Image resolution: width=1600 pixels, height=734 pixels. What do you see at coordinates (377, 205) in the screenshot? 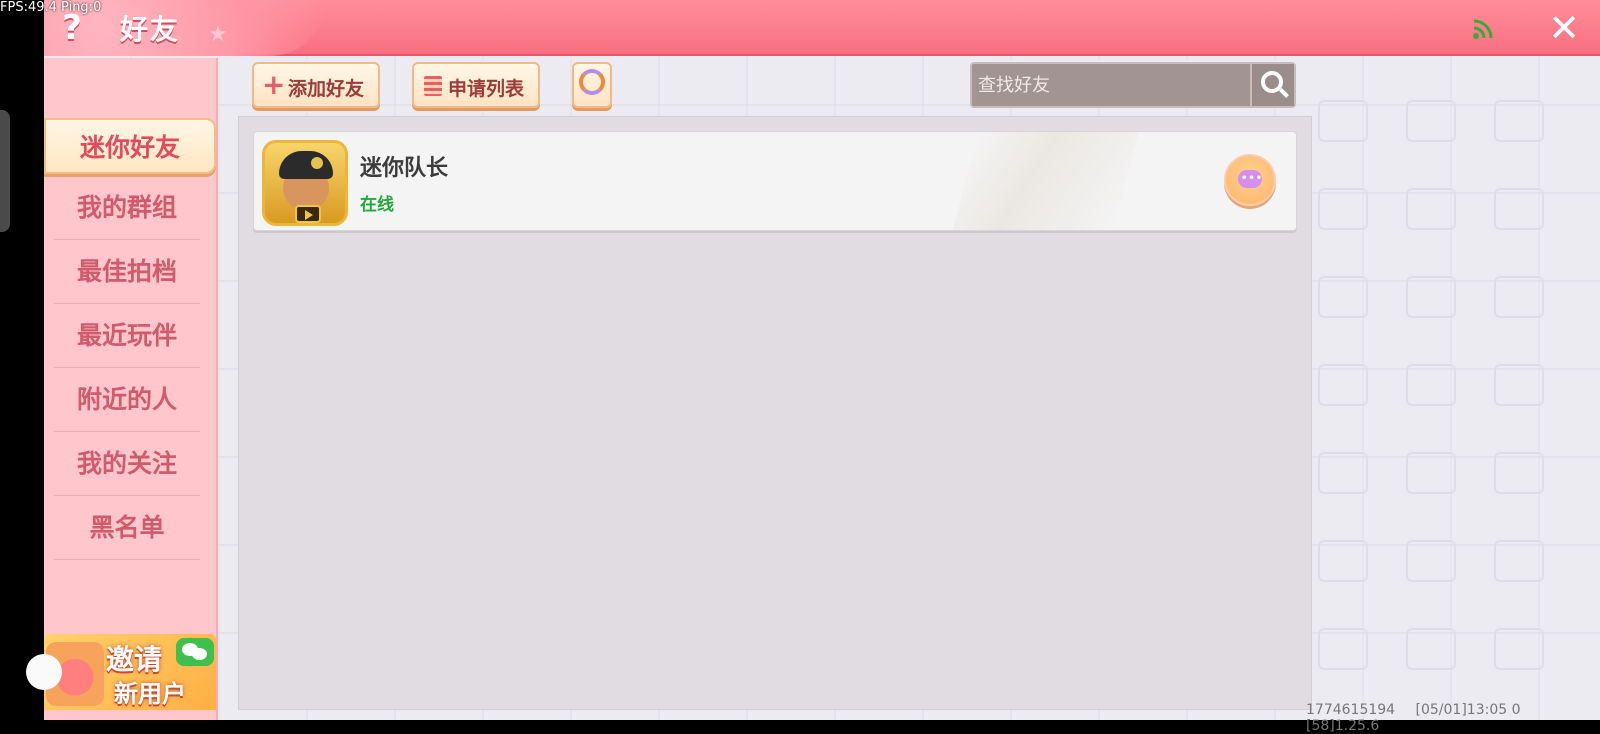
I see `friend-status: 在线` at bounding box center [377, 205].